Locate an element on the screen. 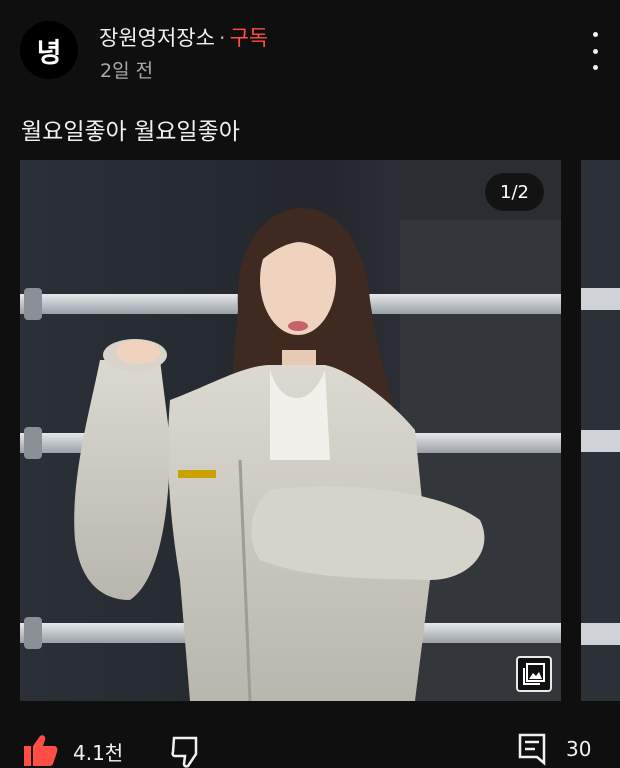 This screenshot has height=768, width=620. post-time: 2일 전 is located at coordinates (127, 71).